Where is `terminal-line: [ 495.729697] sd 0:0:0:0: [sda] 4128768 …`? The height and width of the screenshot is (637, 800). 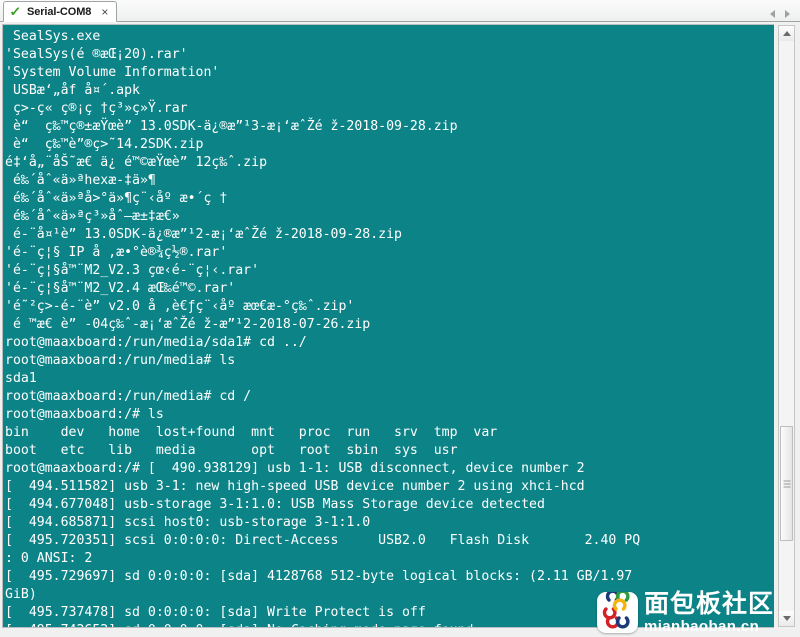 terminal-line: [ 495.729697] sd 0:0:0:0: [sda] 4128768 … is located at coordinates (319, 576).